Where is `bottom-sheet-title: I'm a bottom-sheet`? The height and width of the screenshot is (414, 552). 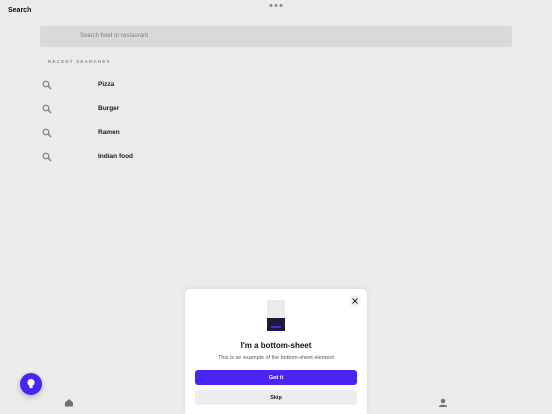
bottom-sheet-title: I'm a bottom-sheet is located at coordinates (276, 345).